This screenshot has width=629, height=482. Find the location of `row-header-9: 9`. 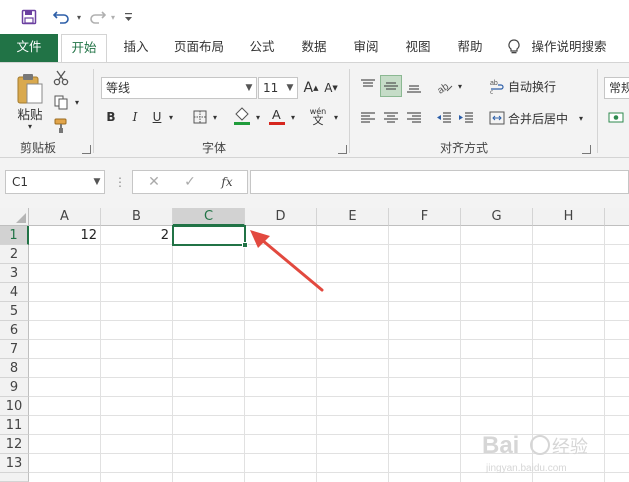

row-header-9: 9 is located at coordinates (14, 387).